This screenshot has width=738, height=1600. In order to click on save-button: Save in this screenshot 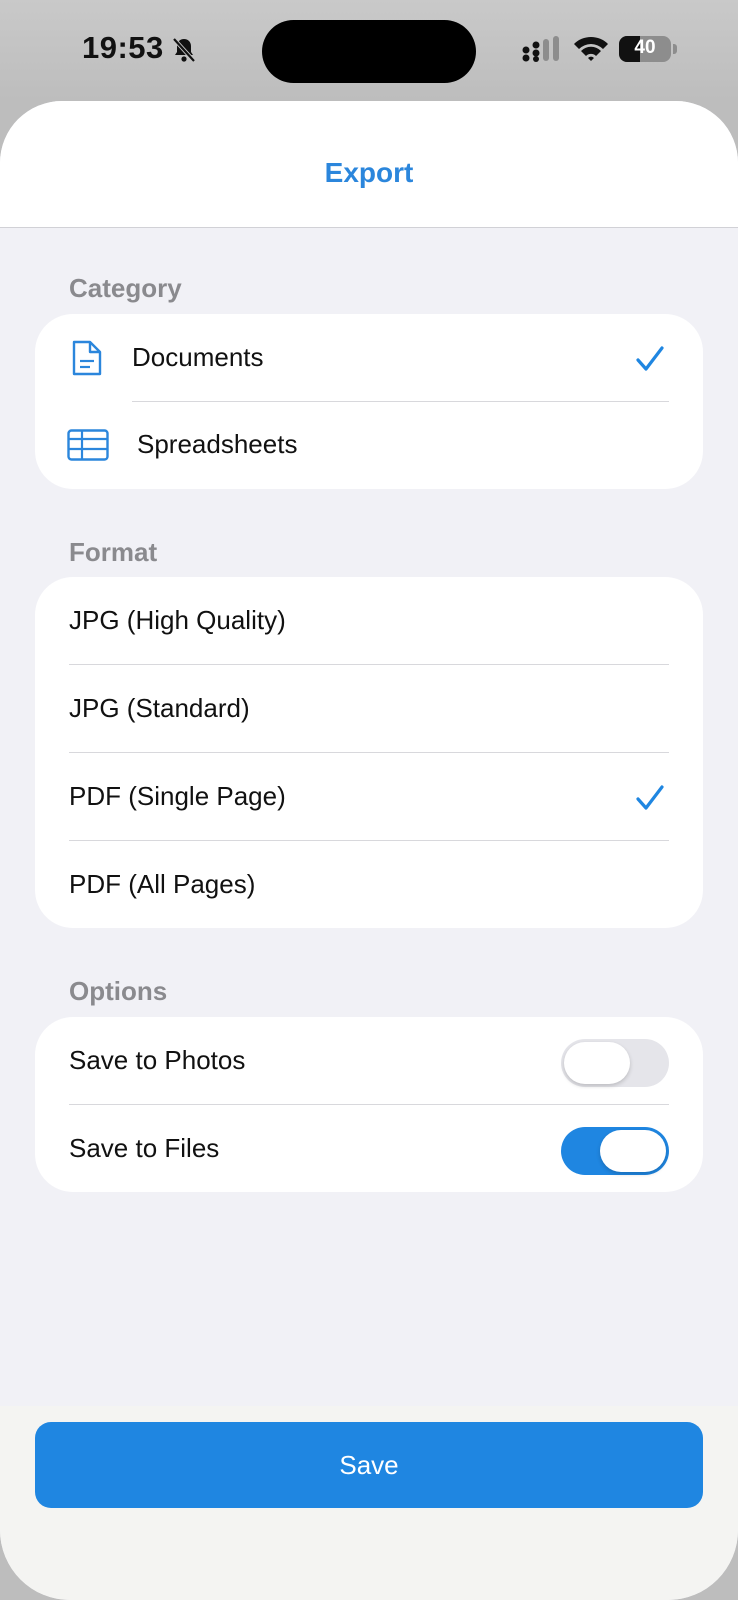, I will do `click(369, 1465)`.